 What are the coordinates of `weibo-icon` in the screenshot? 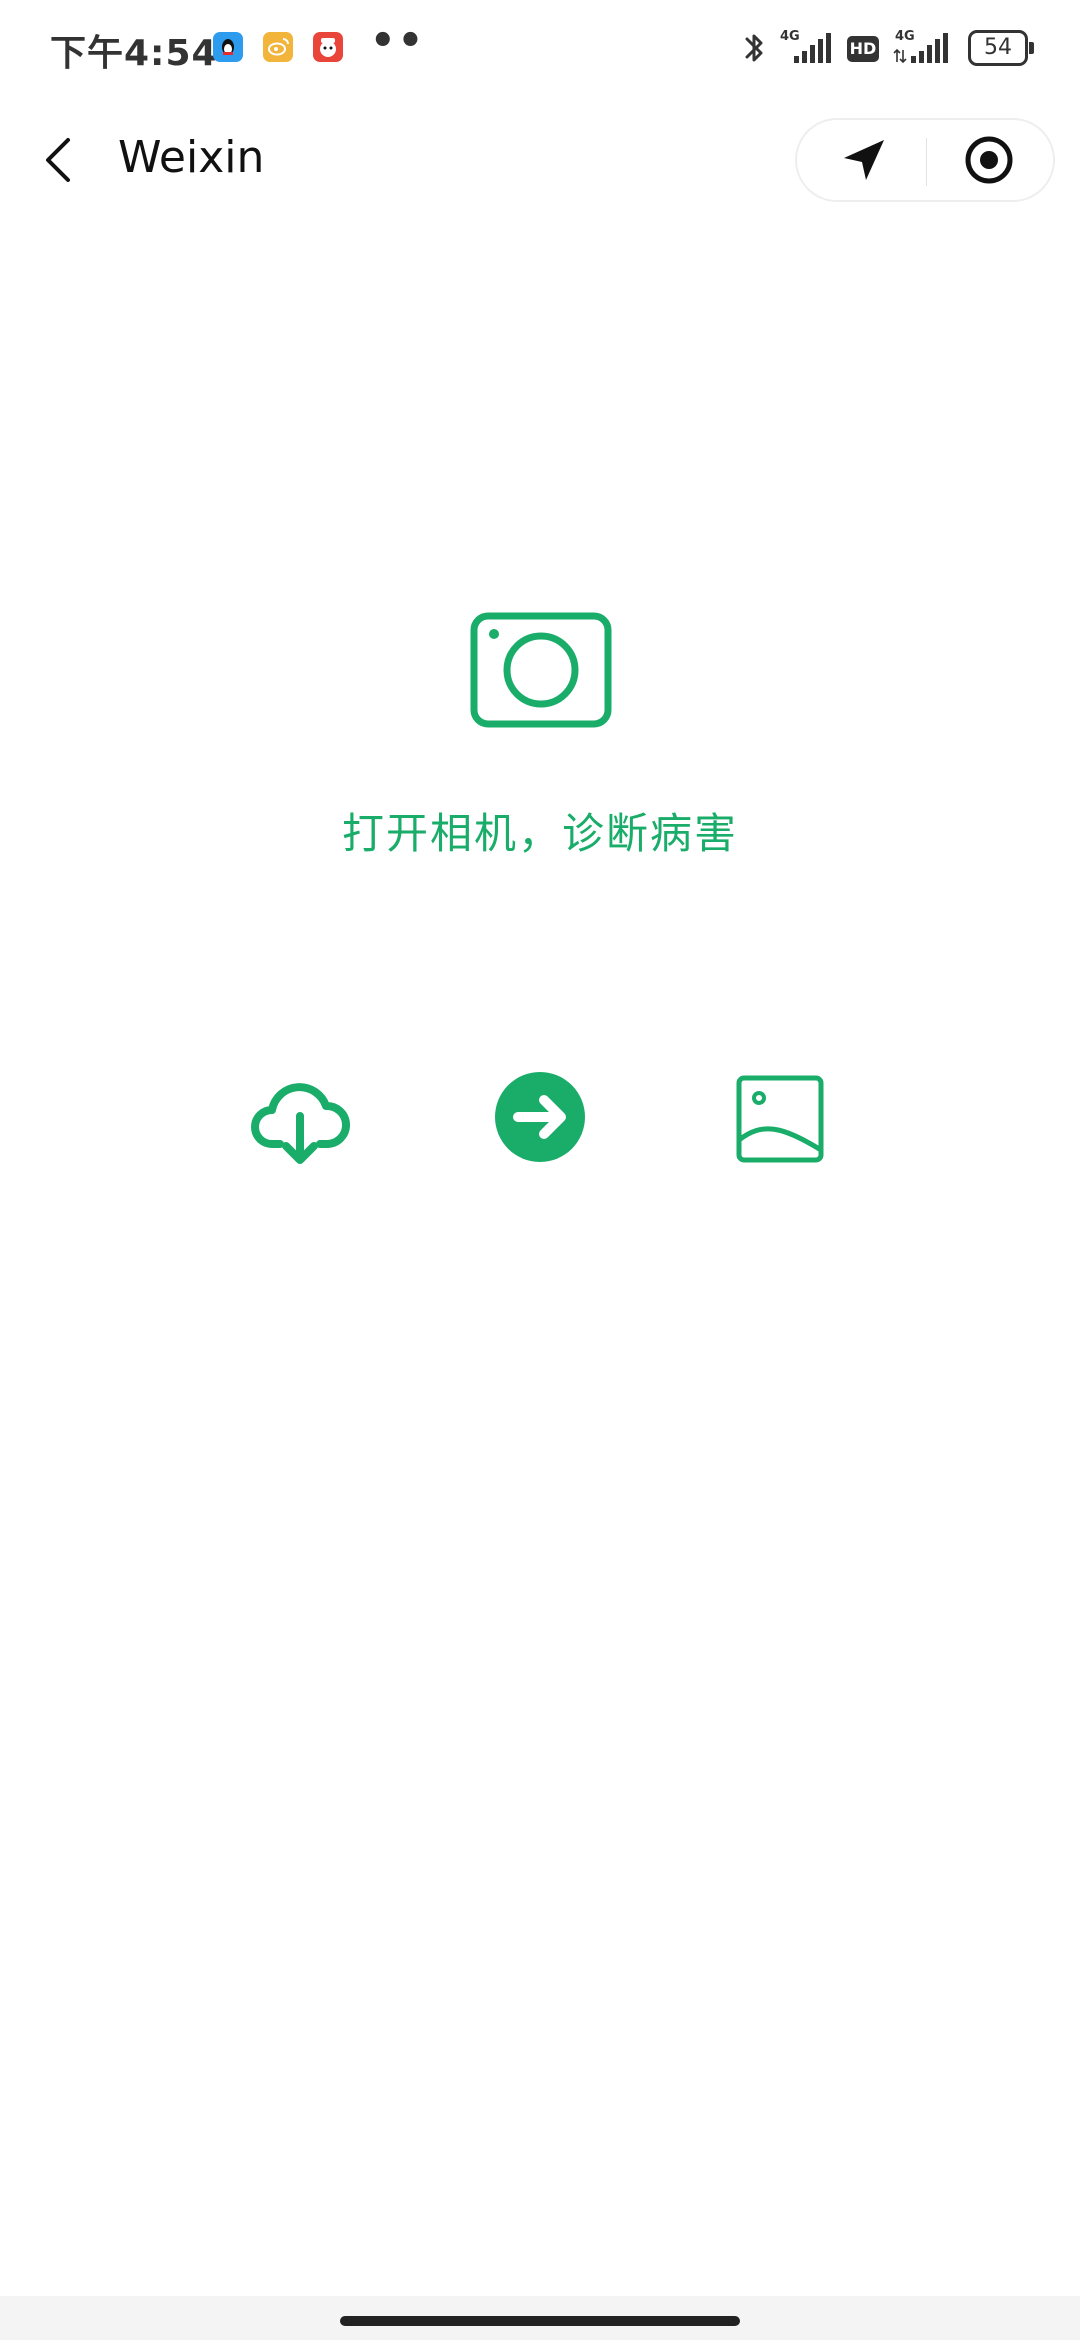 It's located at (278, 47).